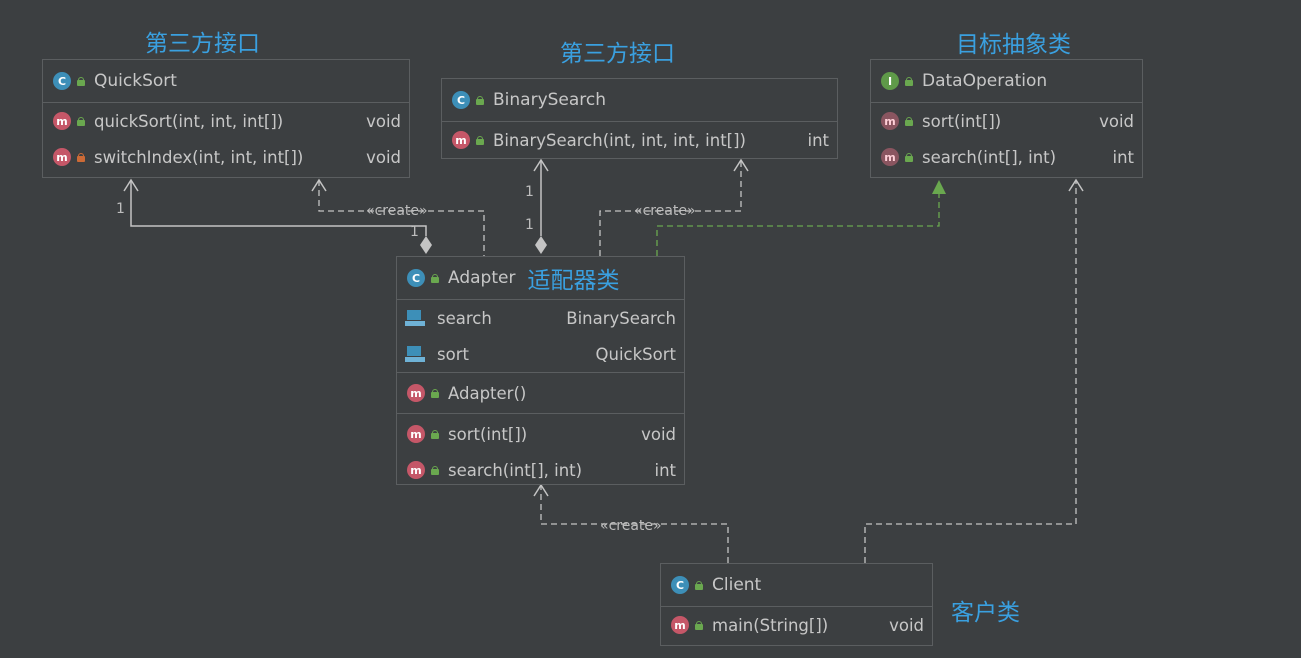 The height and width of the screenshot is (658, 1301). What do you see at coordinates (619, 140) in the screenshot?
I see `method-name: BinarySearch(int, int, int, int[])` at bounding box center [619, 140].